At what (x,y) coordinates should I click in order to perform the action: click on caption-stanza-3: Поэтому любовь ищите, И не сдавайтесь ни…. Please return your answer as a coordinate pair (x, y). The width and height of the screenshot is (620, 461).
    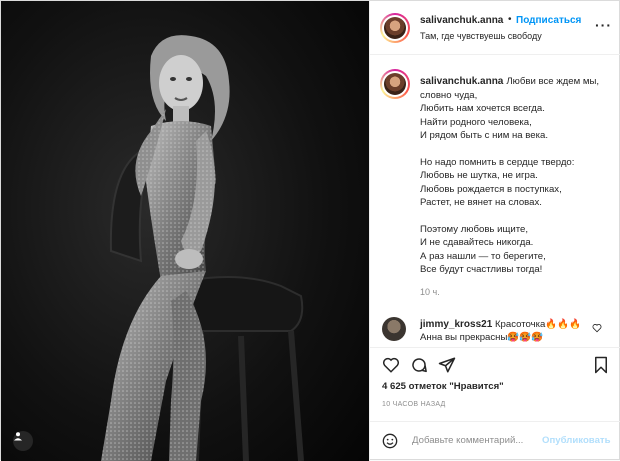
    Looking at the image, I should click on (518, 250).